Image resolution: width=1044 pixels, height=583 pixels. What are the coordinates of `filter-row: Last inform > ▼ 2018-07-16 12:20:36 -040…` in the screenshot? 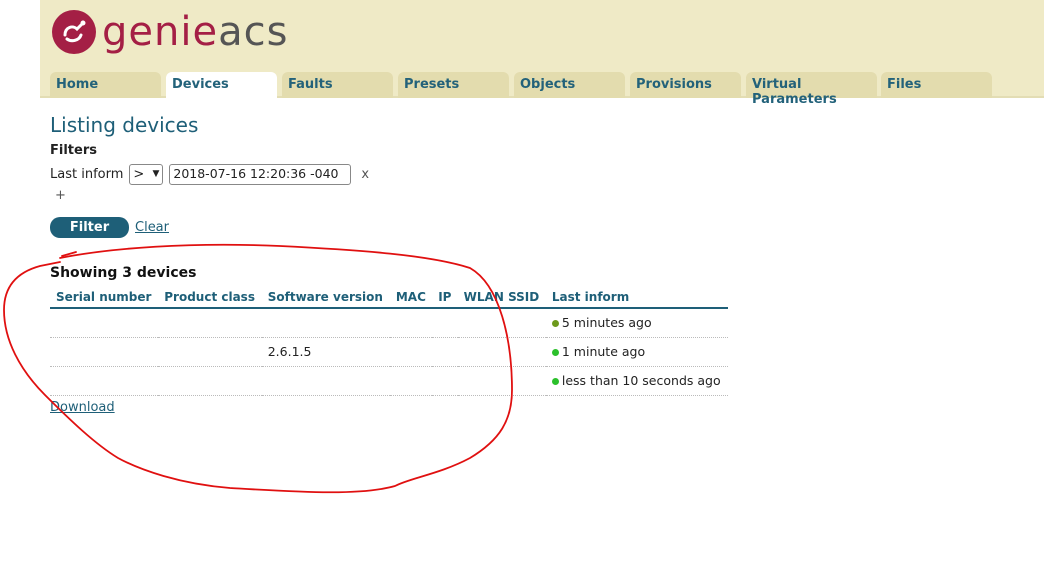 It's located at (390, 174).